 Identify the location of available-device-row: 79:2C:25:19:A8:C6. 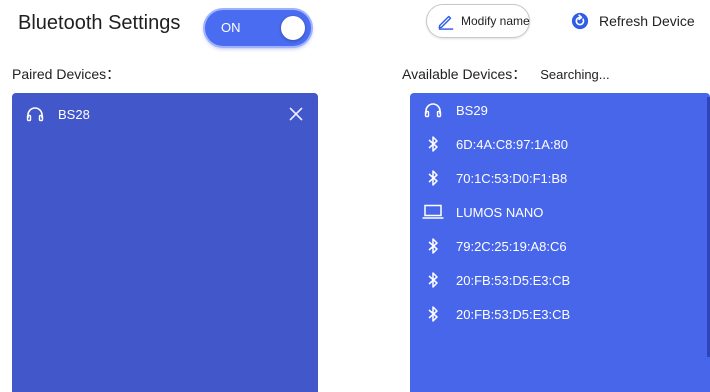
(560, 246).